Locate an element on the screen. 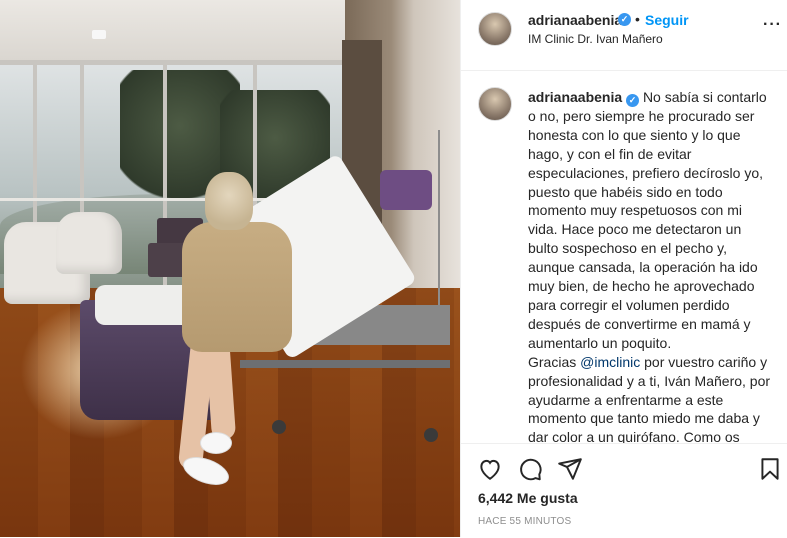 The width and height of the screenshot is (787, 538). slipper is located at coordinates (216, 443).